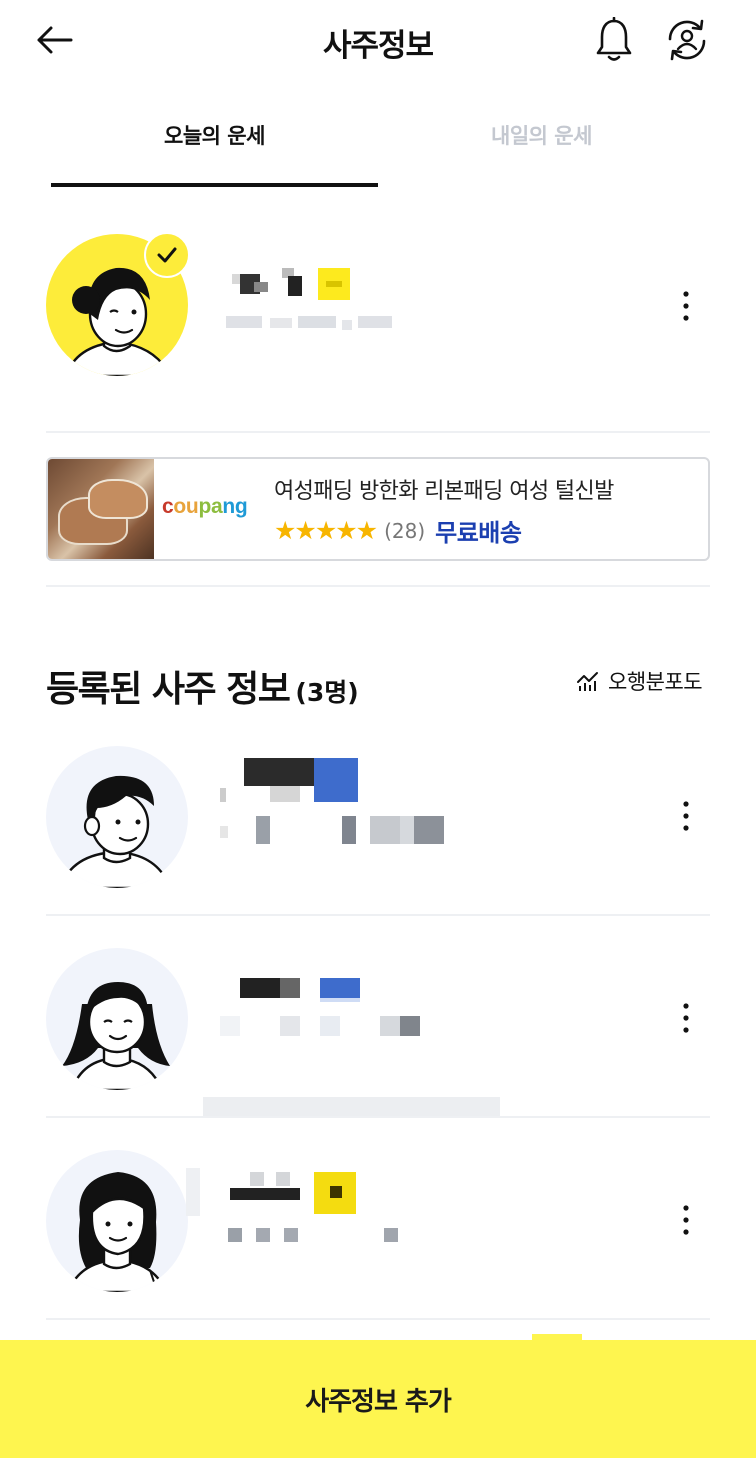 Image resolution: width=756 pixels, height=1458 pixels. What do you see at coordinates (587, 681) in the screenshot?
I see `chart-icon` at bounding box center [587, 681].